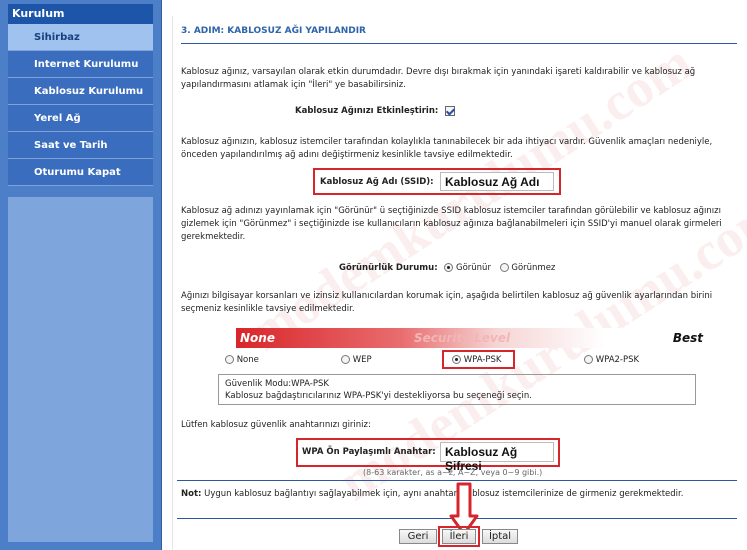 This screenshot has width=747, height=550. Describe the element at coordinates (459, 35) in the screenshot. I see `page-title: 3. ADIM: KABLOSUZ AĞI YAPILANDIR` at that location.